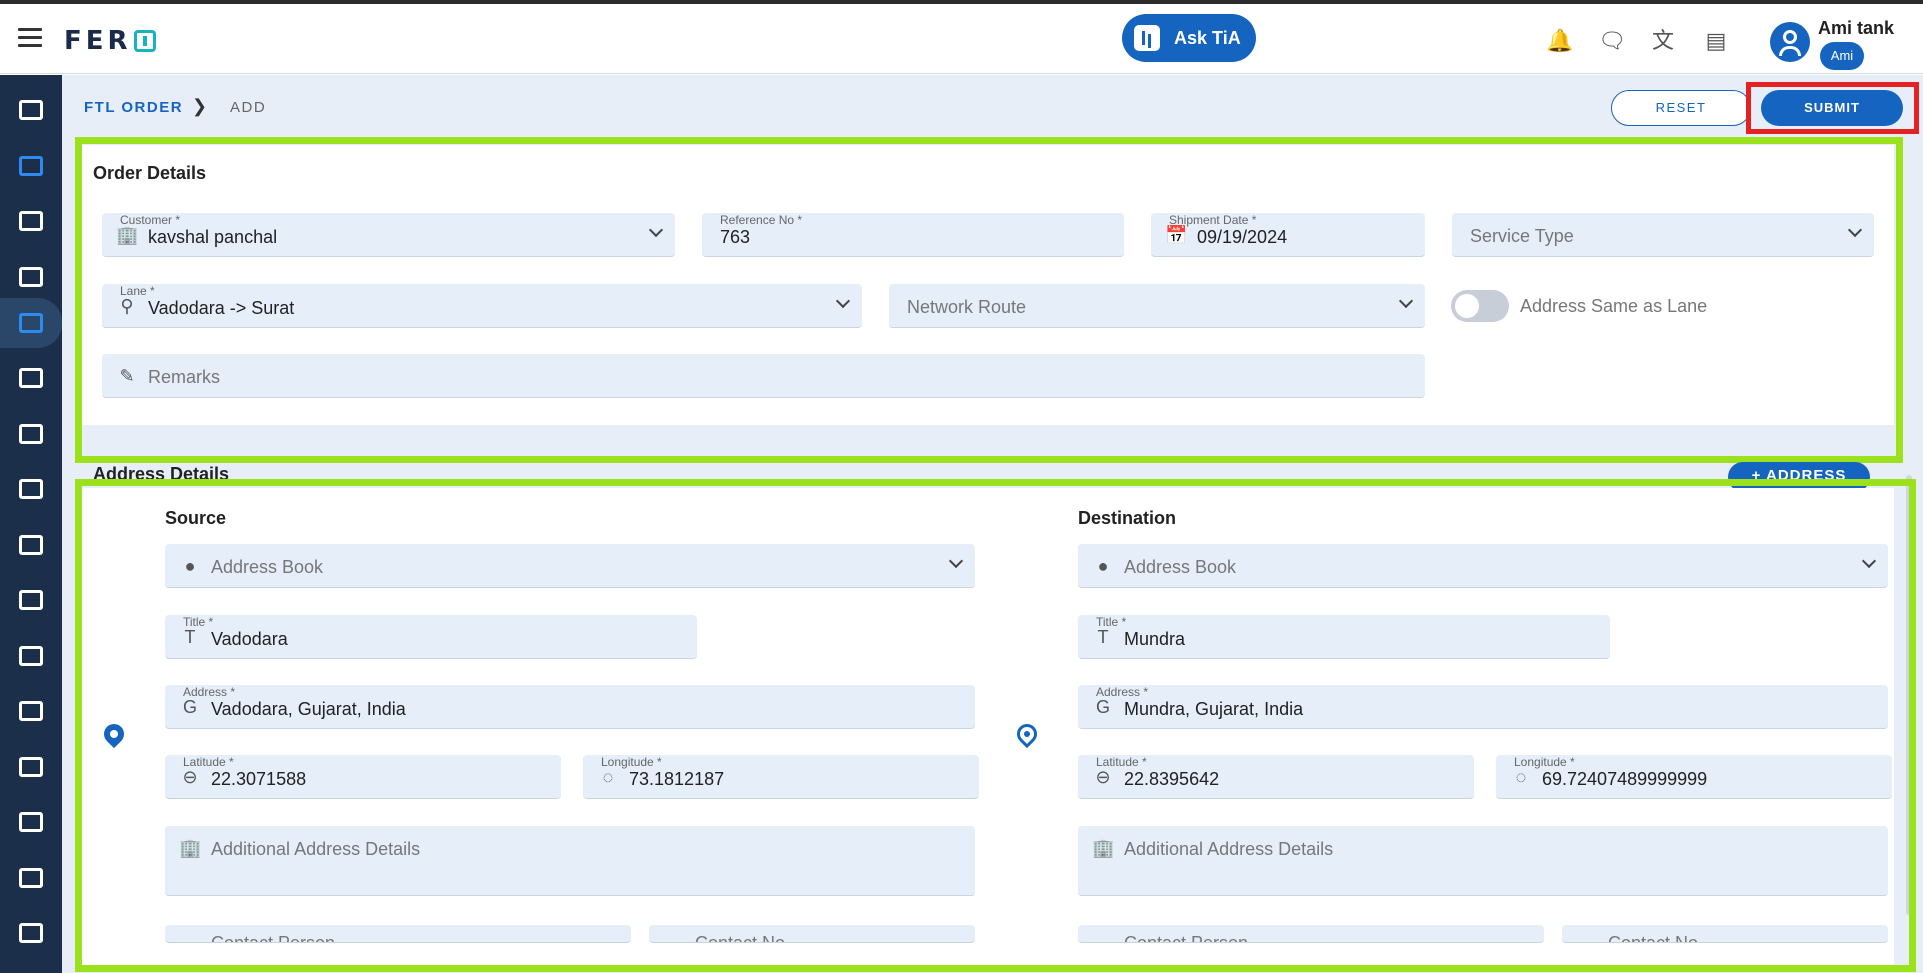  I want to click on ask-tia-label: Ask TiA, so click(1207, 37).